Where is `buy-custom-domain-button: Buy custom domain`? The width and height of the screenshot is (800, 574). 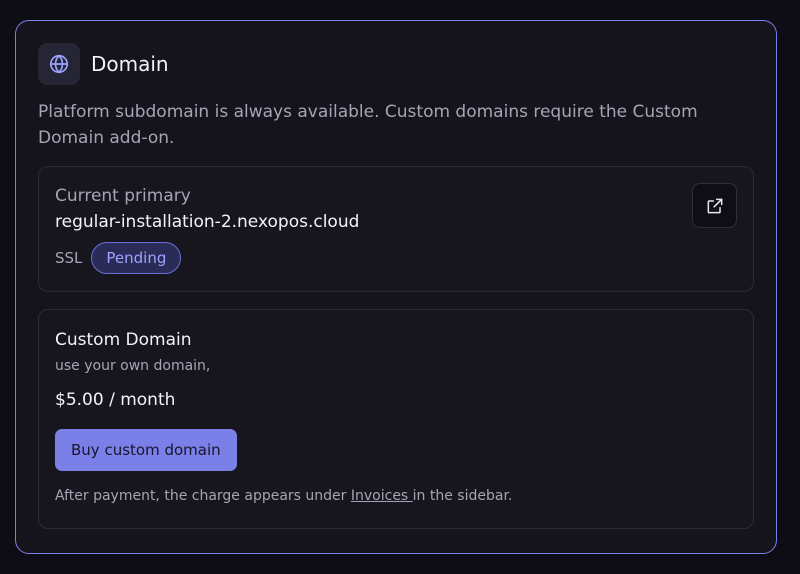
buy-custom-domain-button: Buy custom domain is located at coordinates (146, 450).